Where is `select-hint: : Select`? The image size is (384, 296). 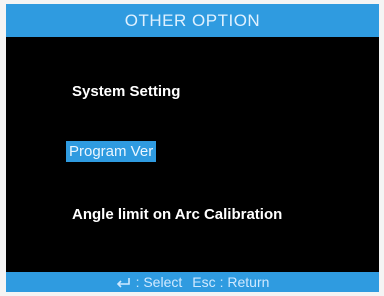
select-hint: : Select is located at coordinates (149, 282).